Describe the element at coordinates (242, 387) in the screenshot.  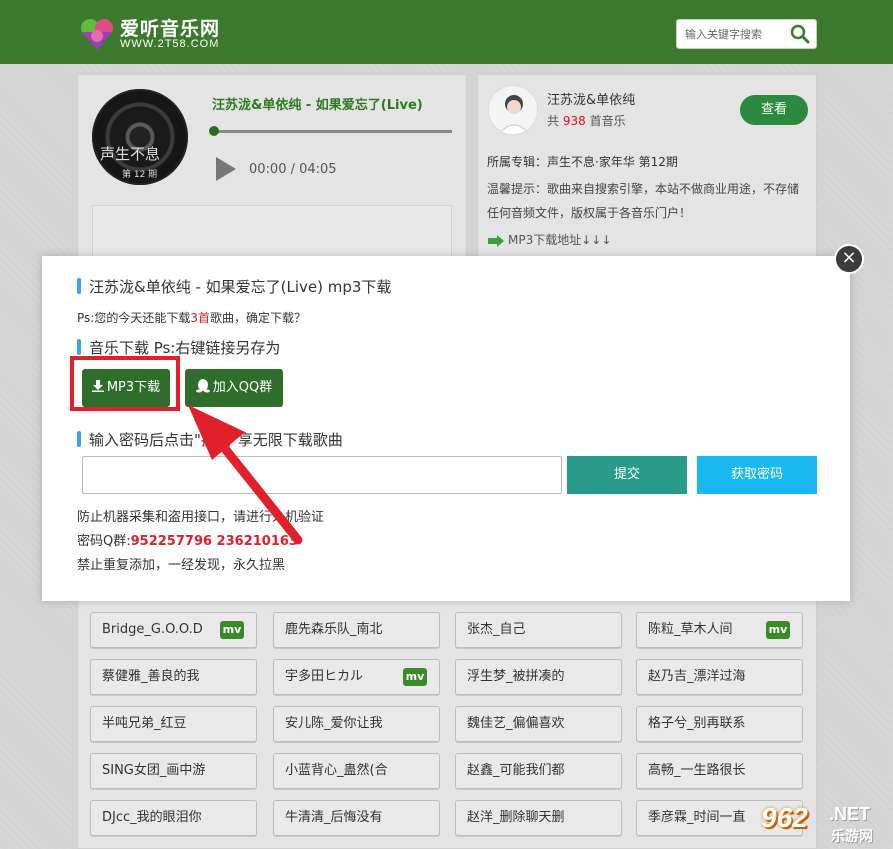
I see `qq-button-label: 加入QQ群` at that location.